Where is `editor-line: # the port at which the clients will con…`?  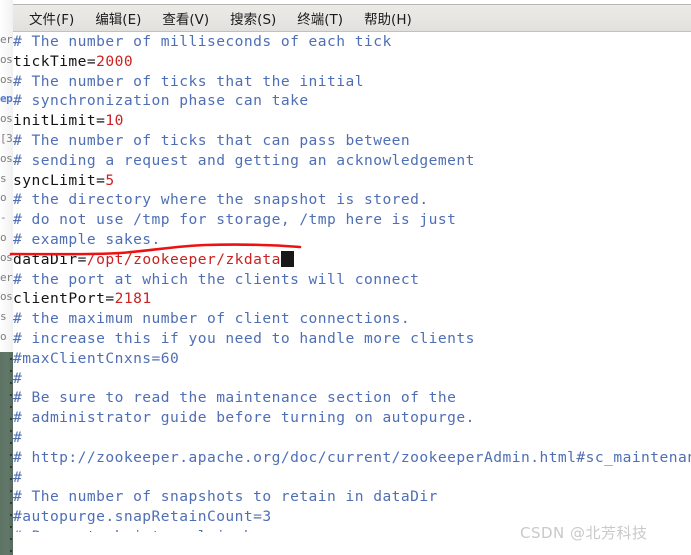 editor-line: # the port at which the clients will con… is located at coordinates (352, 280).